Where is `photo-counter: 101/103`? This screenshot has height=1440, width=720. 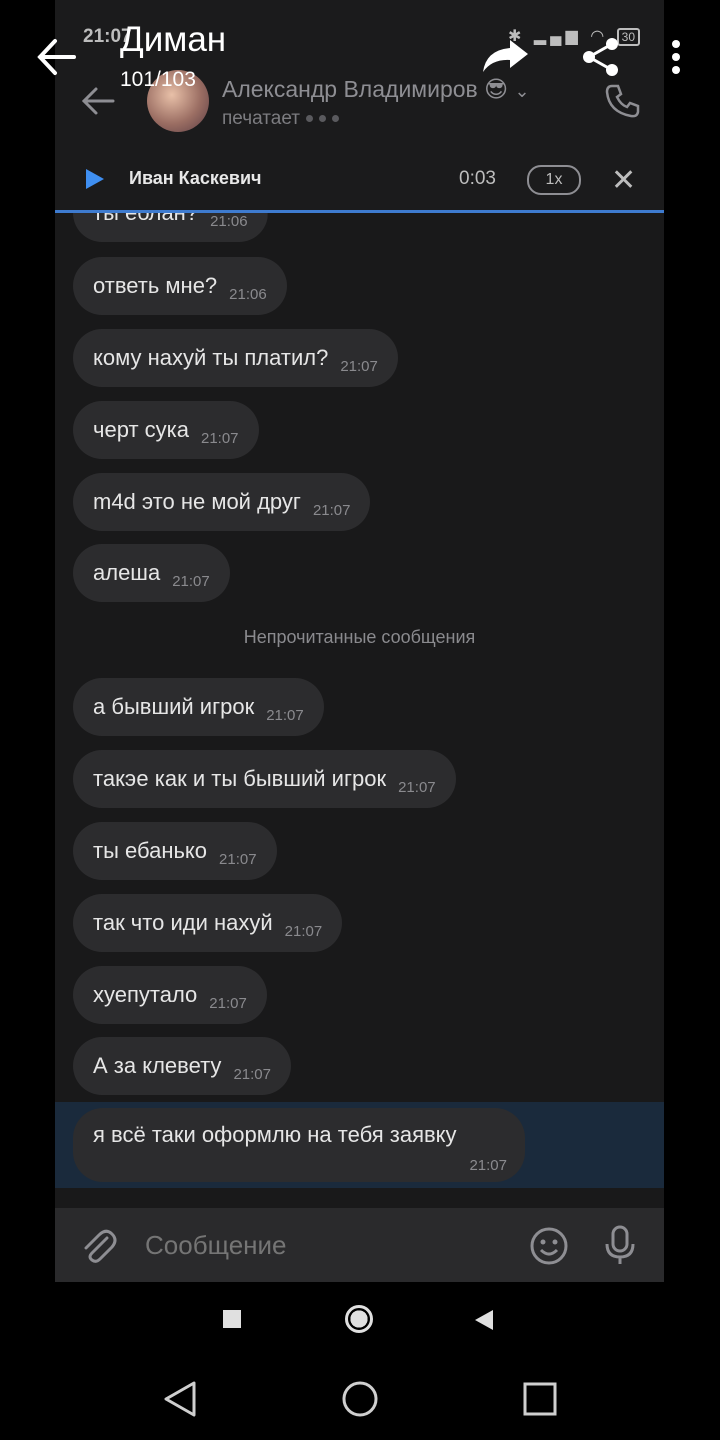
photo-counter: 101/103 is located at coordinates (158, 79).